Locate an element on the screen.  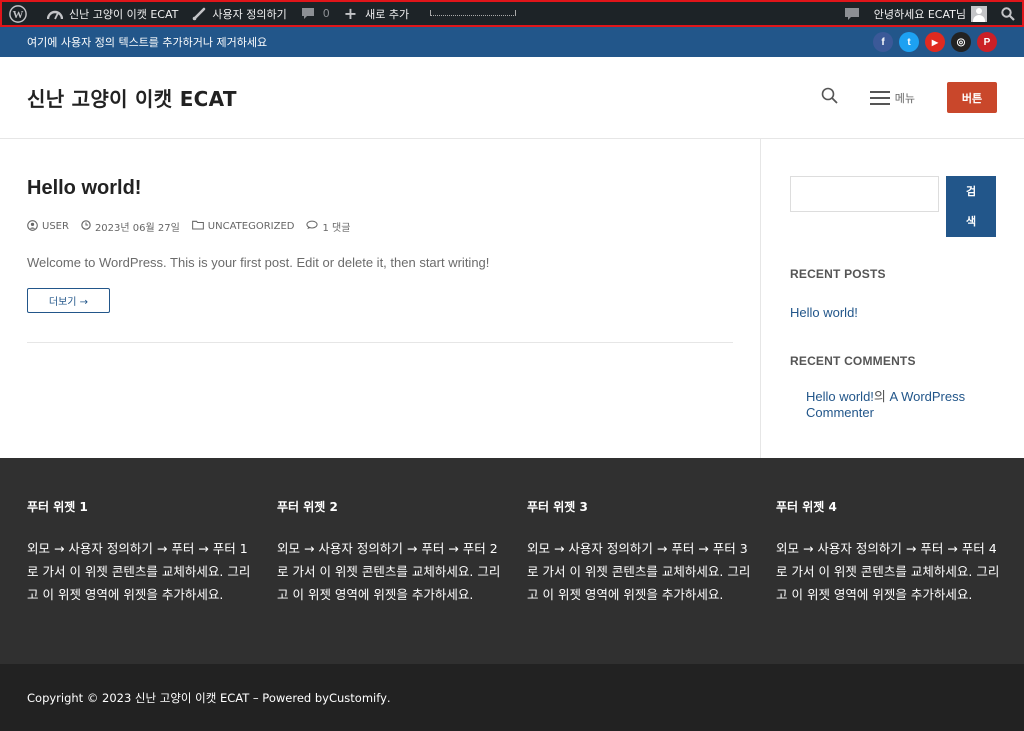
copyright-end: . is located at coordinates (388, 697).